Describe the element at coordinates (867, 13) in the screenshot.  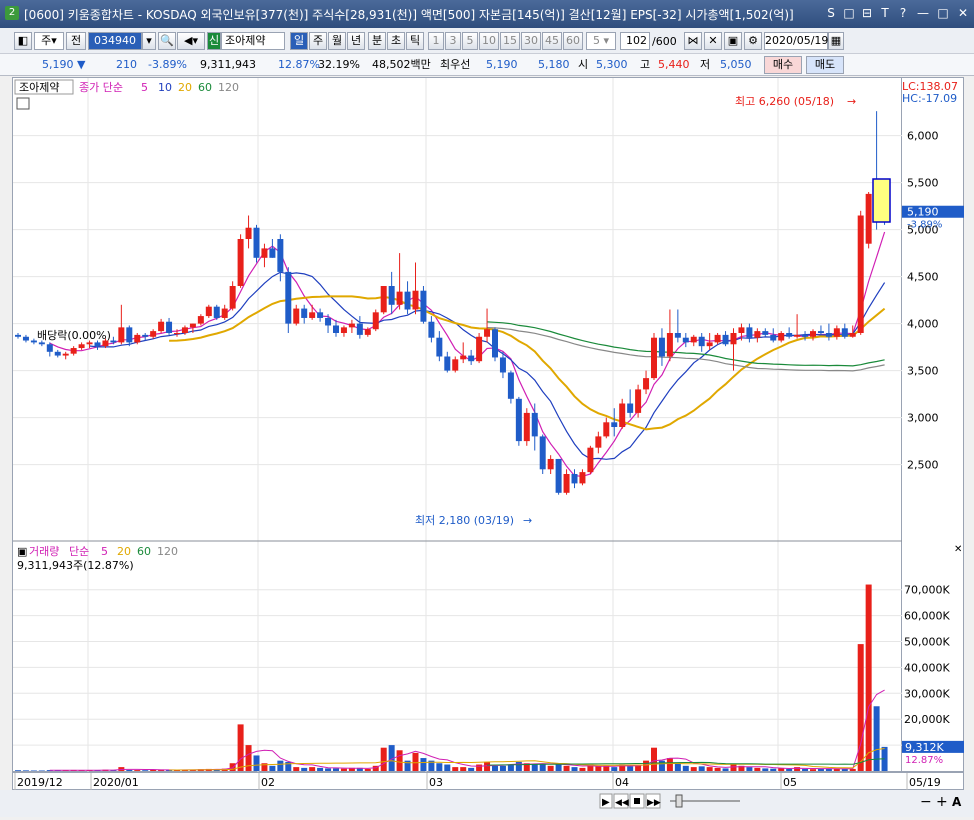
I see `link-window-icon: ⊟` at that location.